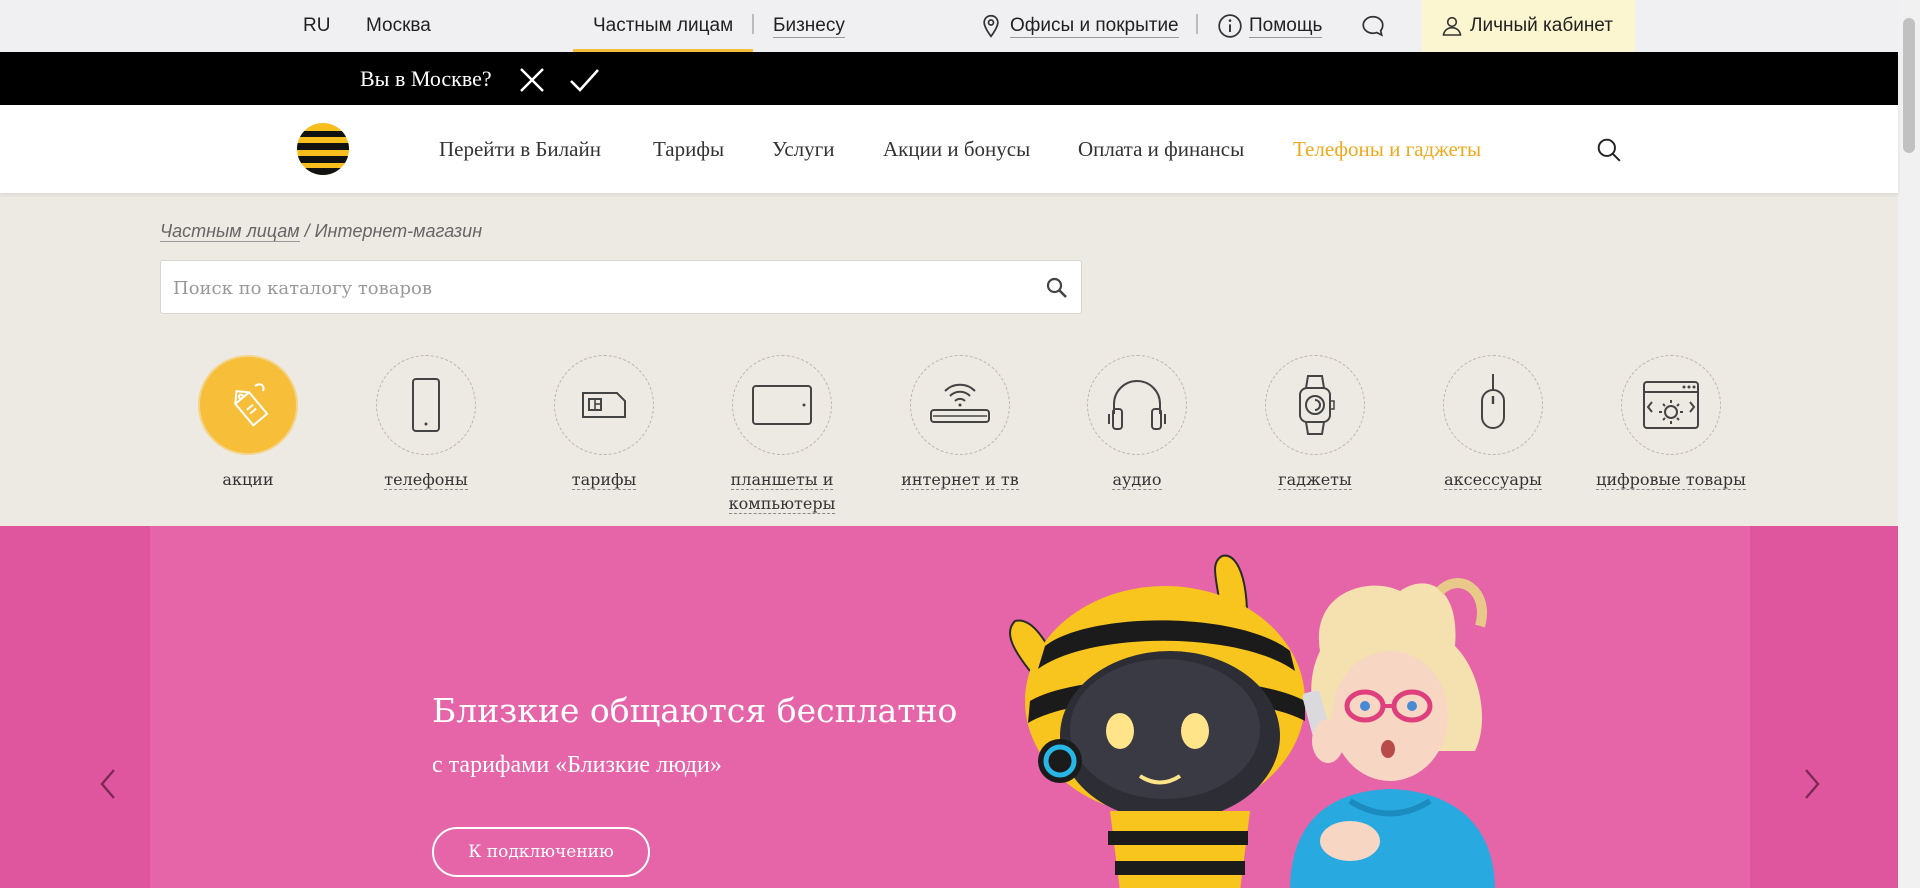  Describe the element at coordinates (1909, 85) in the screenshot. I see `scrollbar-thumb` at that location.